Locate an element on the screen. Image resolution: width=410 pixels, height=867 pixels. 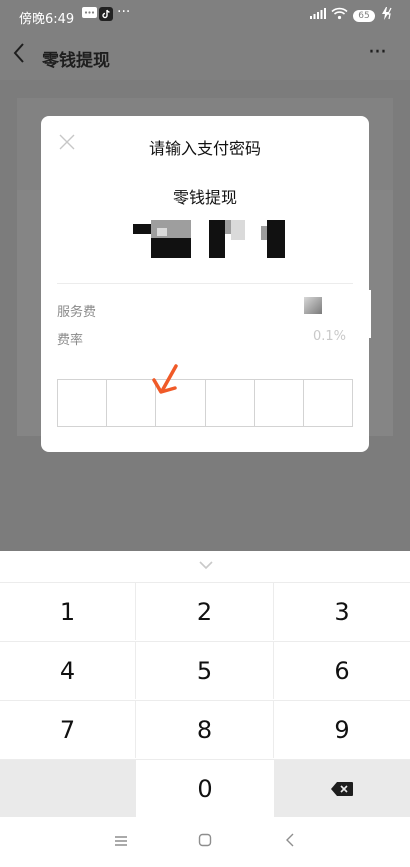
status-bar: 傍晚6:49 ··· 65 is located at coordinates (205, 17).